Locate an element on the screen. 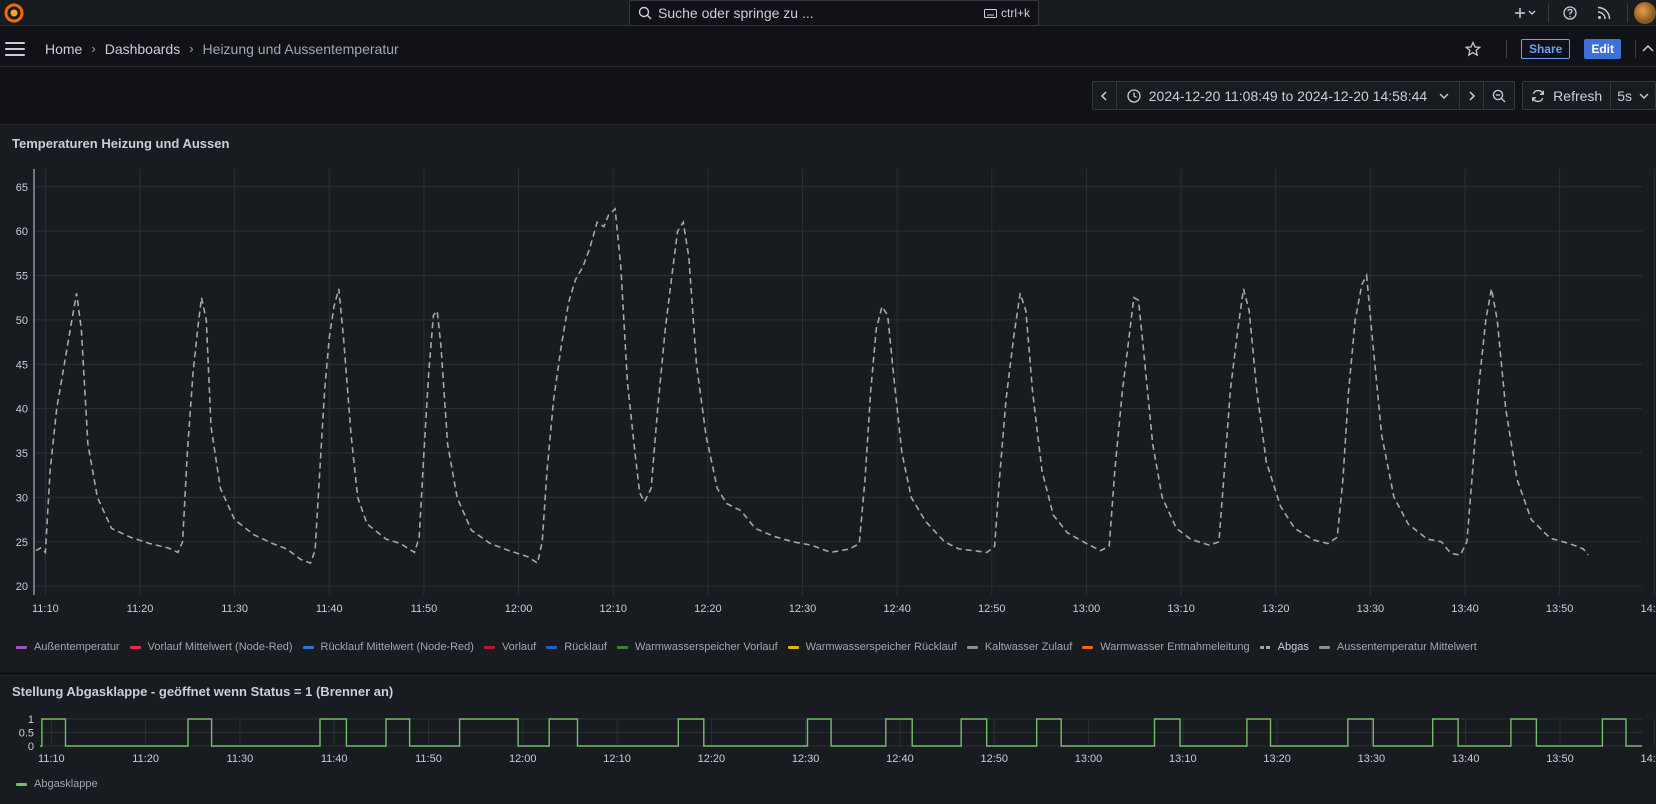 This screenshot has width=1656, height=804. time-shift-forward-button is located at coordinates (1472, 95).